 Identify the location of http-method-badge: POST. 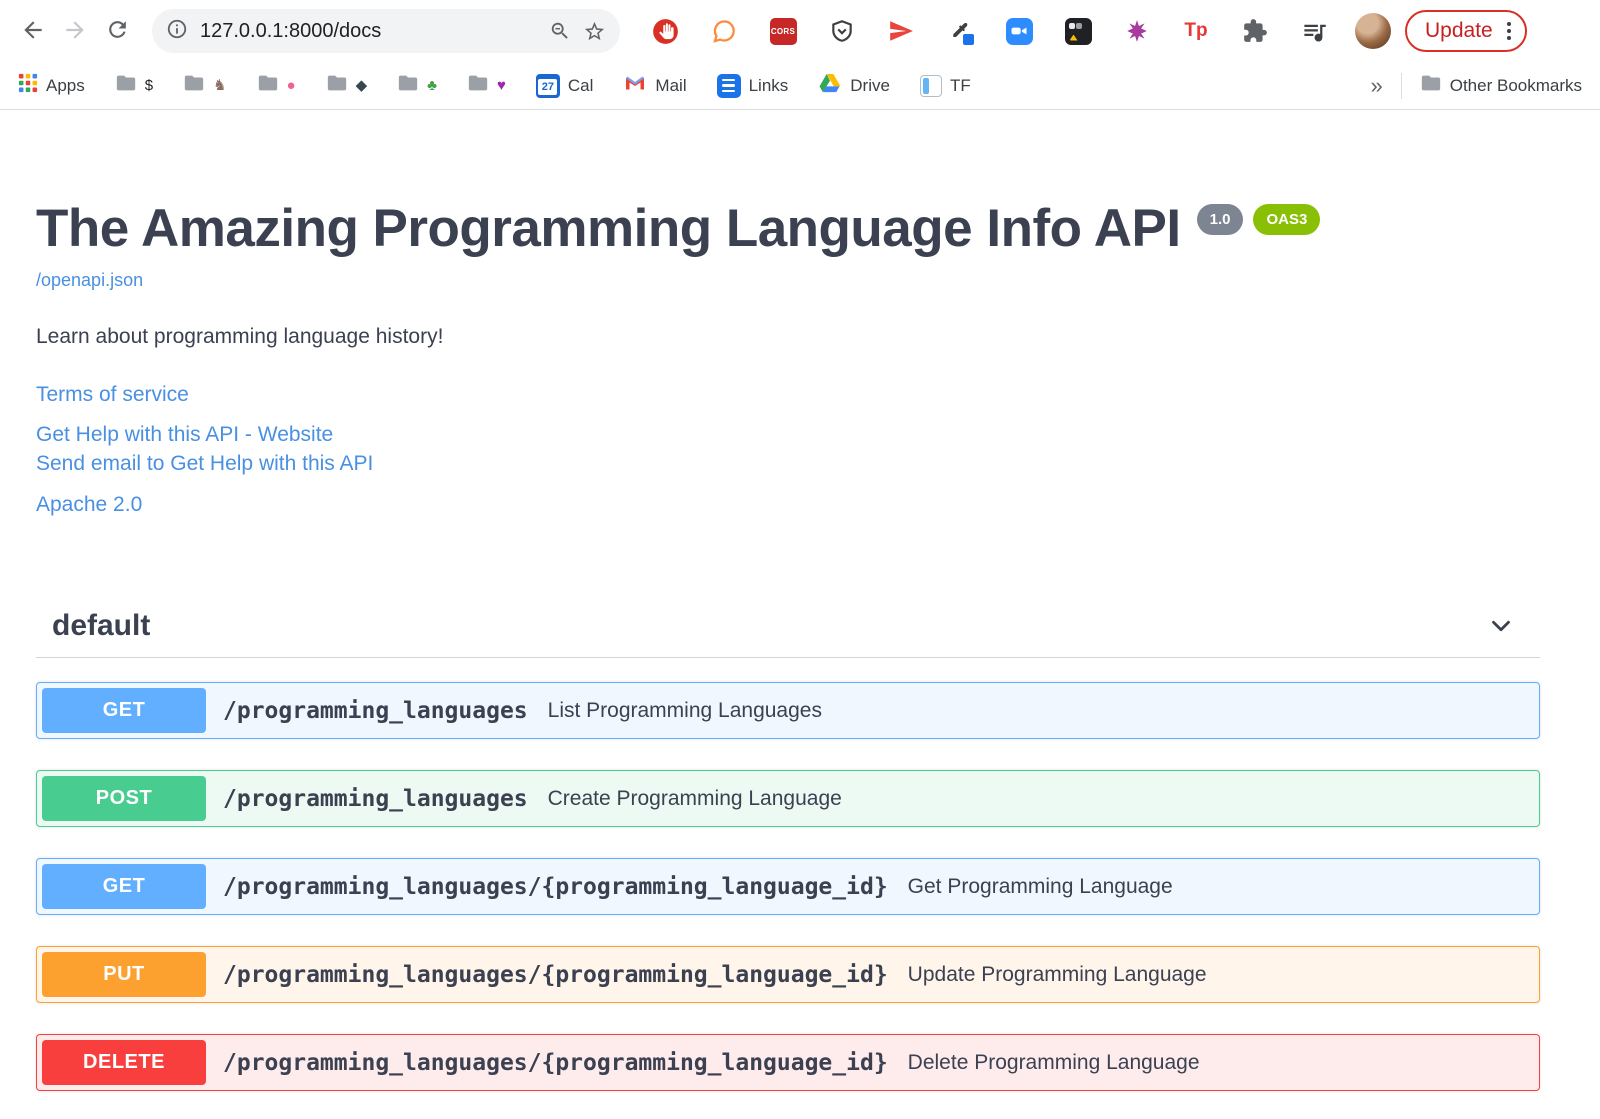
(124, 799).